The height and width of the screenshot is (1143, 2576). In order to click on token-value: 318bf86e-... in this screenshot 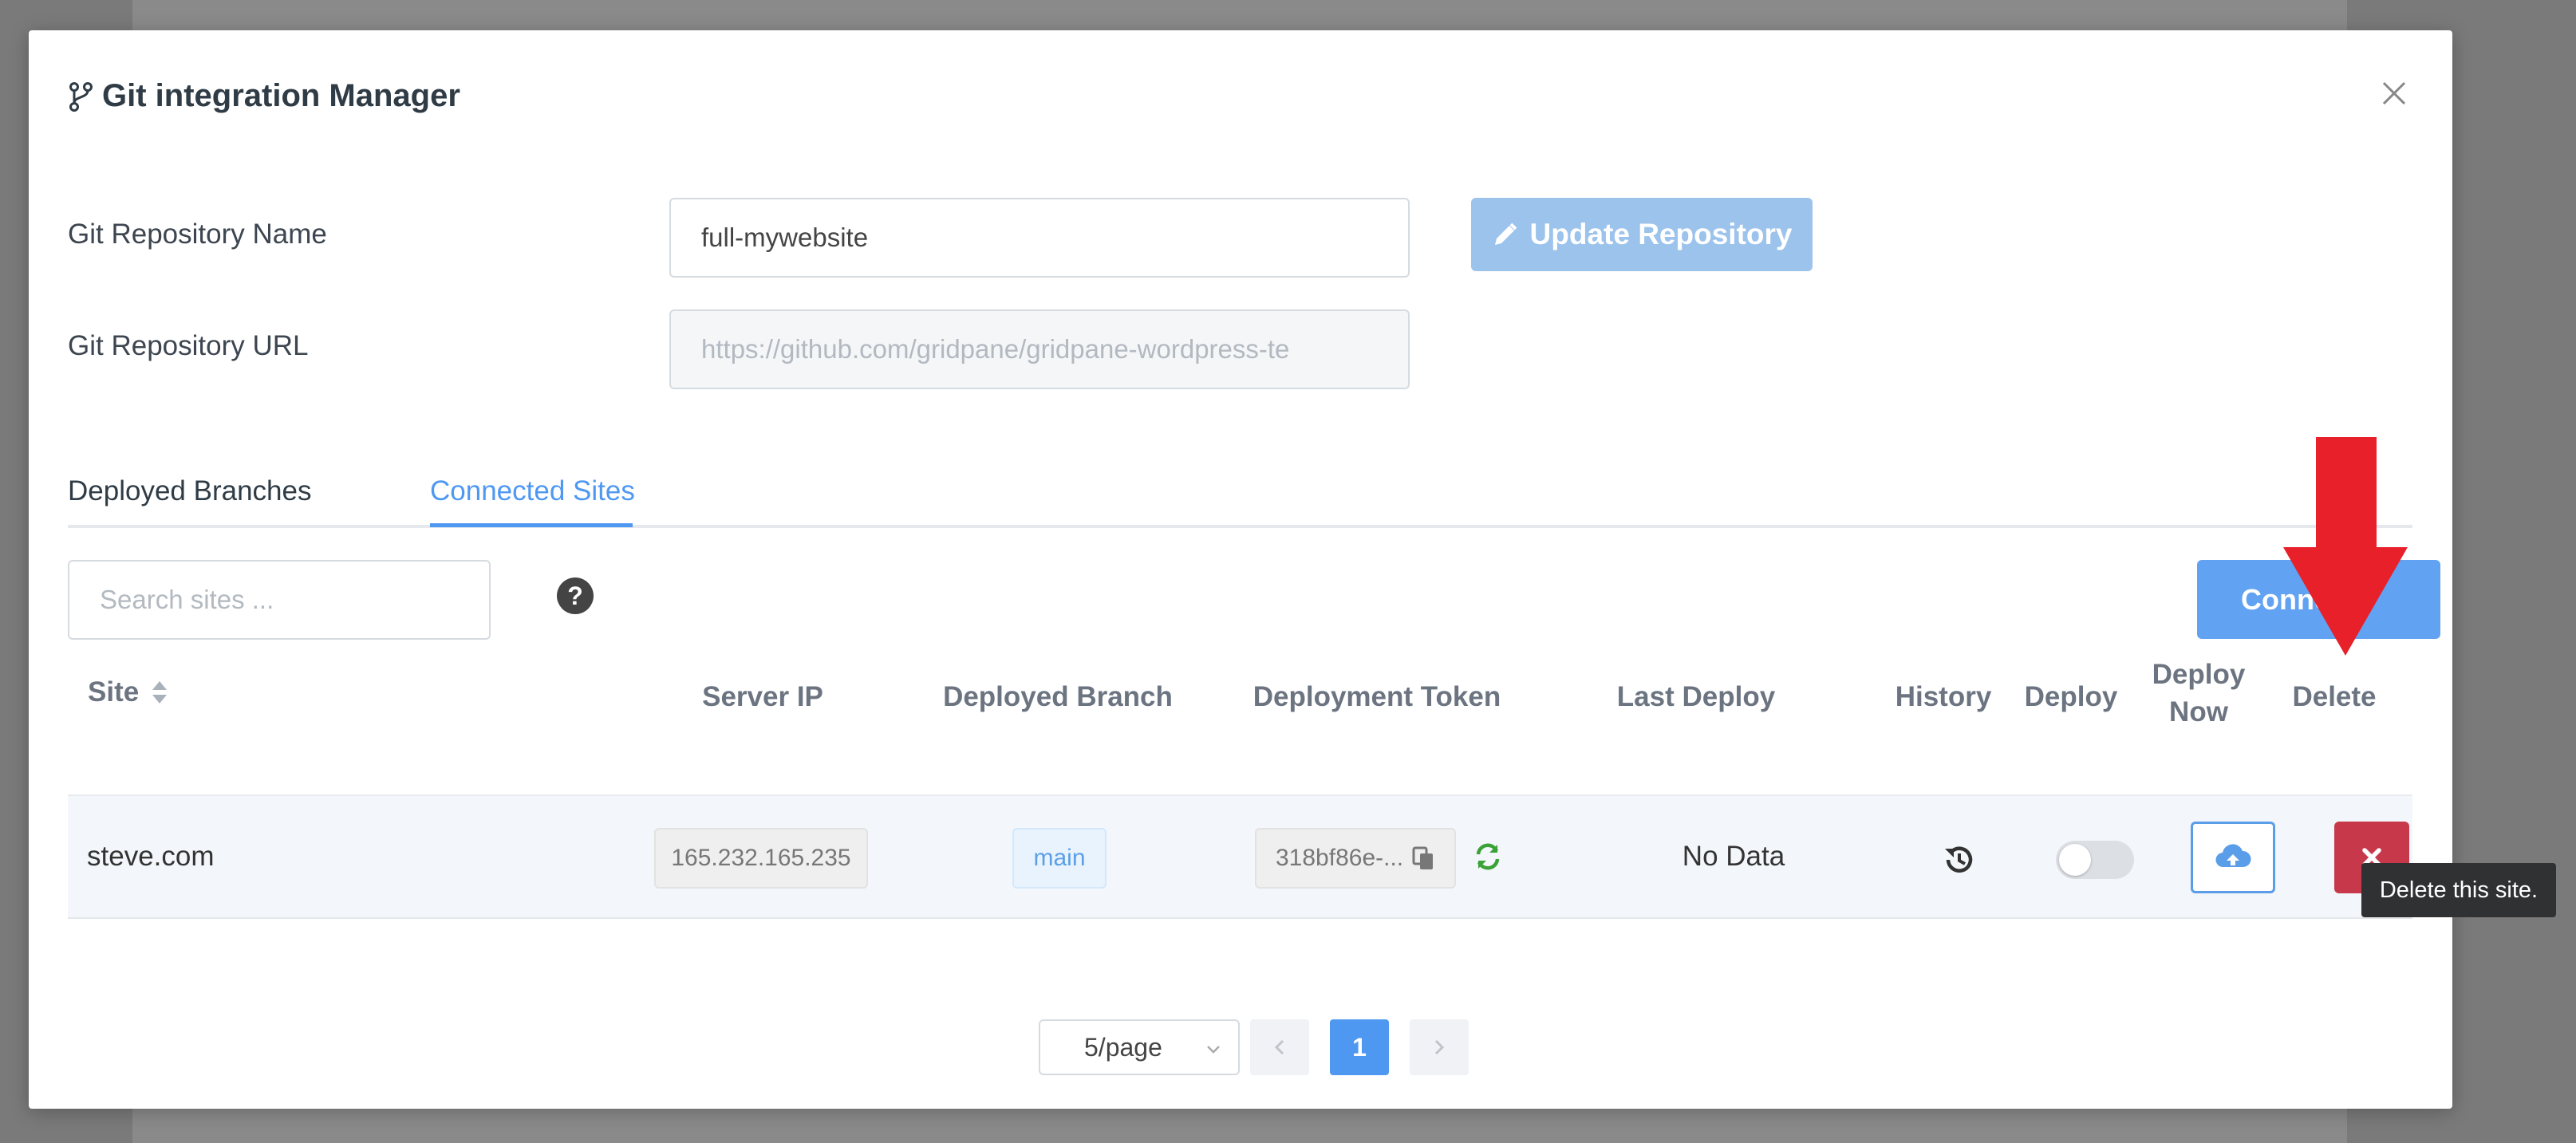, I will do `click(1340, 858)`.